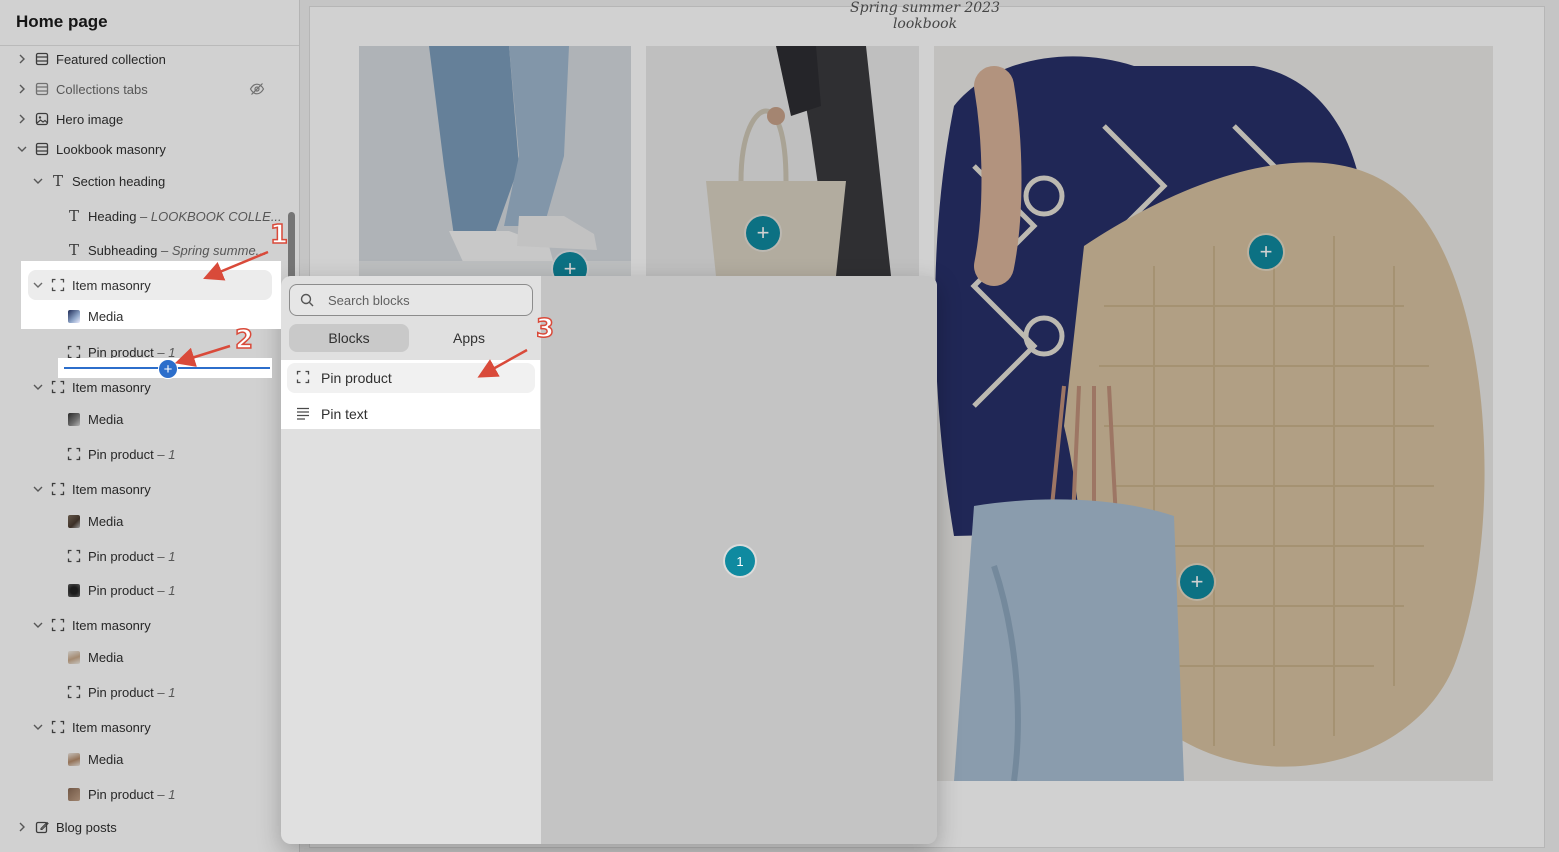 This screenshot has width=1559, height=852. Describe the element at coordinates (74, 316) in the screenshot. I see `media-thumbnail` at that location.